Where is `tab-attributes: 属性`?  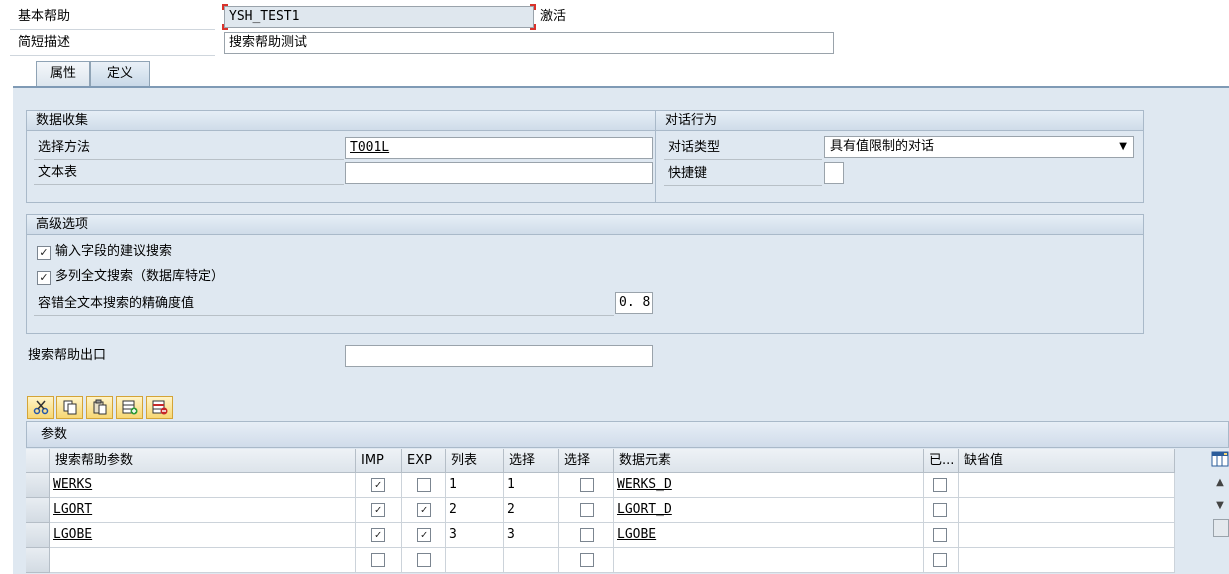 tab-attributes: 属性 is located at coordinates (63, 73).